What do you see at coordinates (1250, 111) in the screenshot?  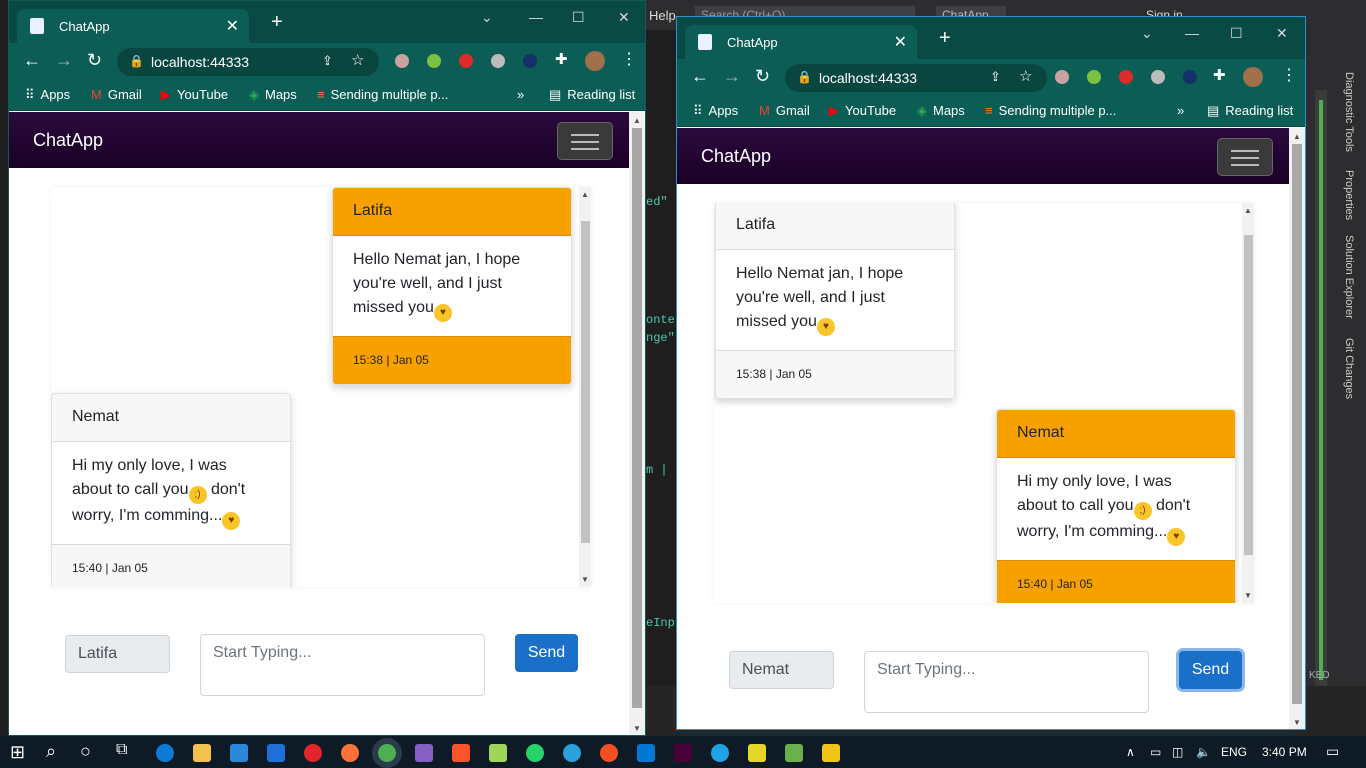 I see `reading-list-button: ▤ Reading list` at bounding box center [1250, 111].